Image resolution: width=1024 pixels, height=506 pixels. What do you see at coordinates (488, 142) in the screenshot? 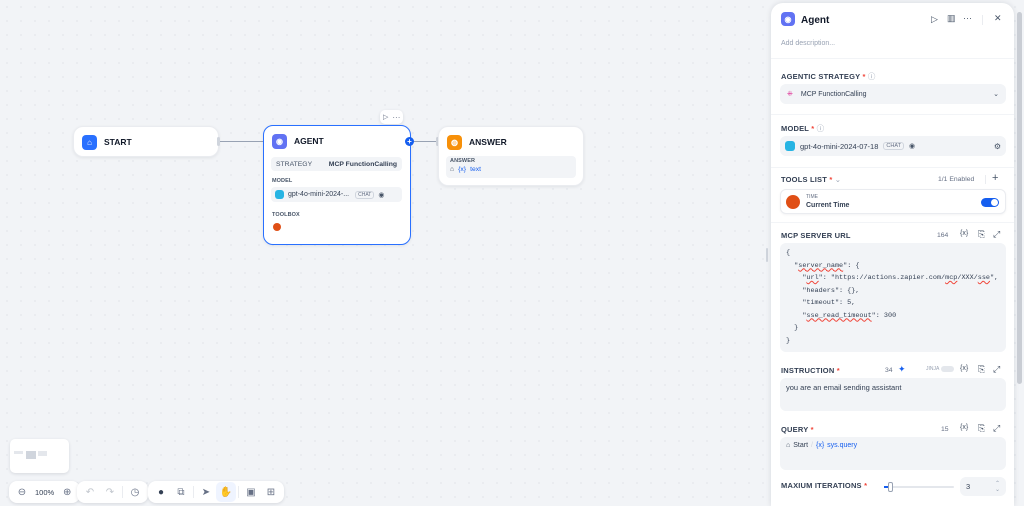
I see `answer-node-title: ANSWER` at bounding box center [488, 142].